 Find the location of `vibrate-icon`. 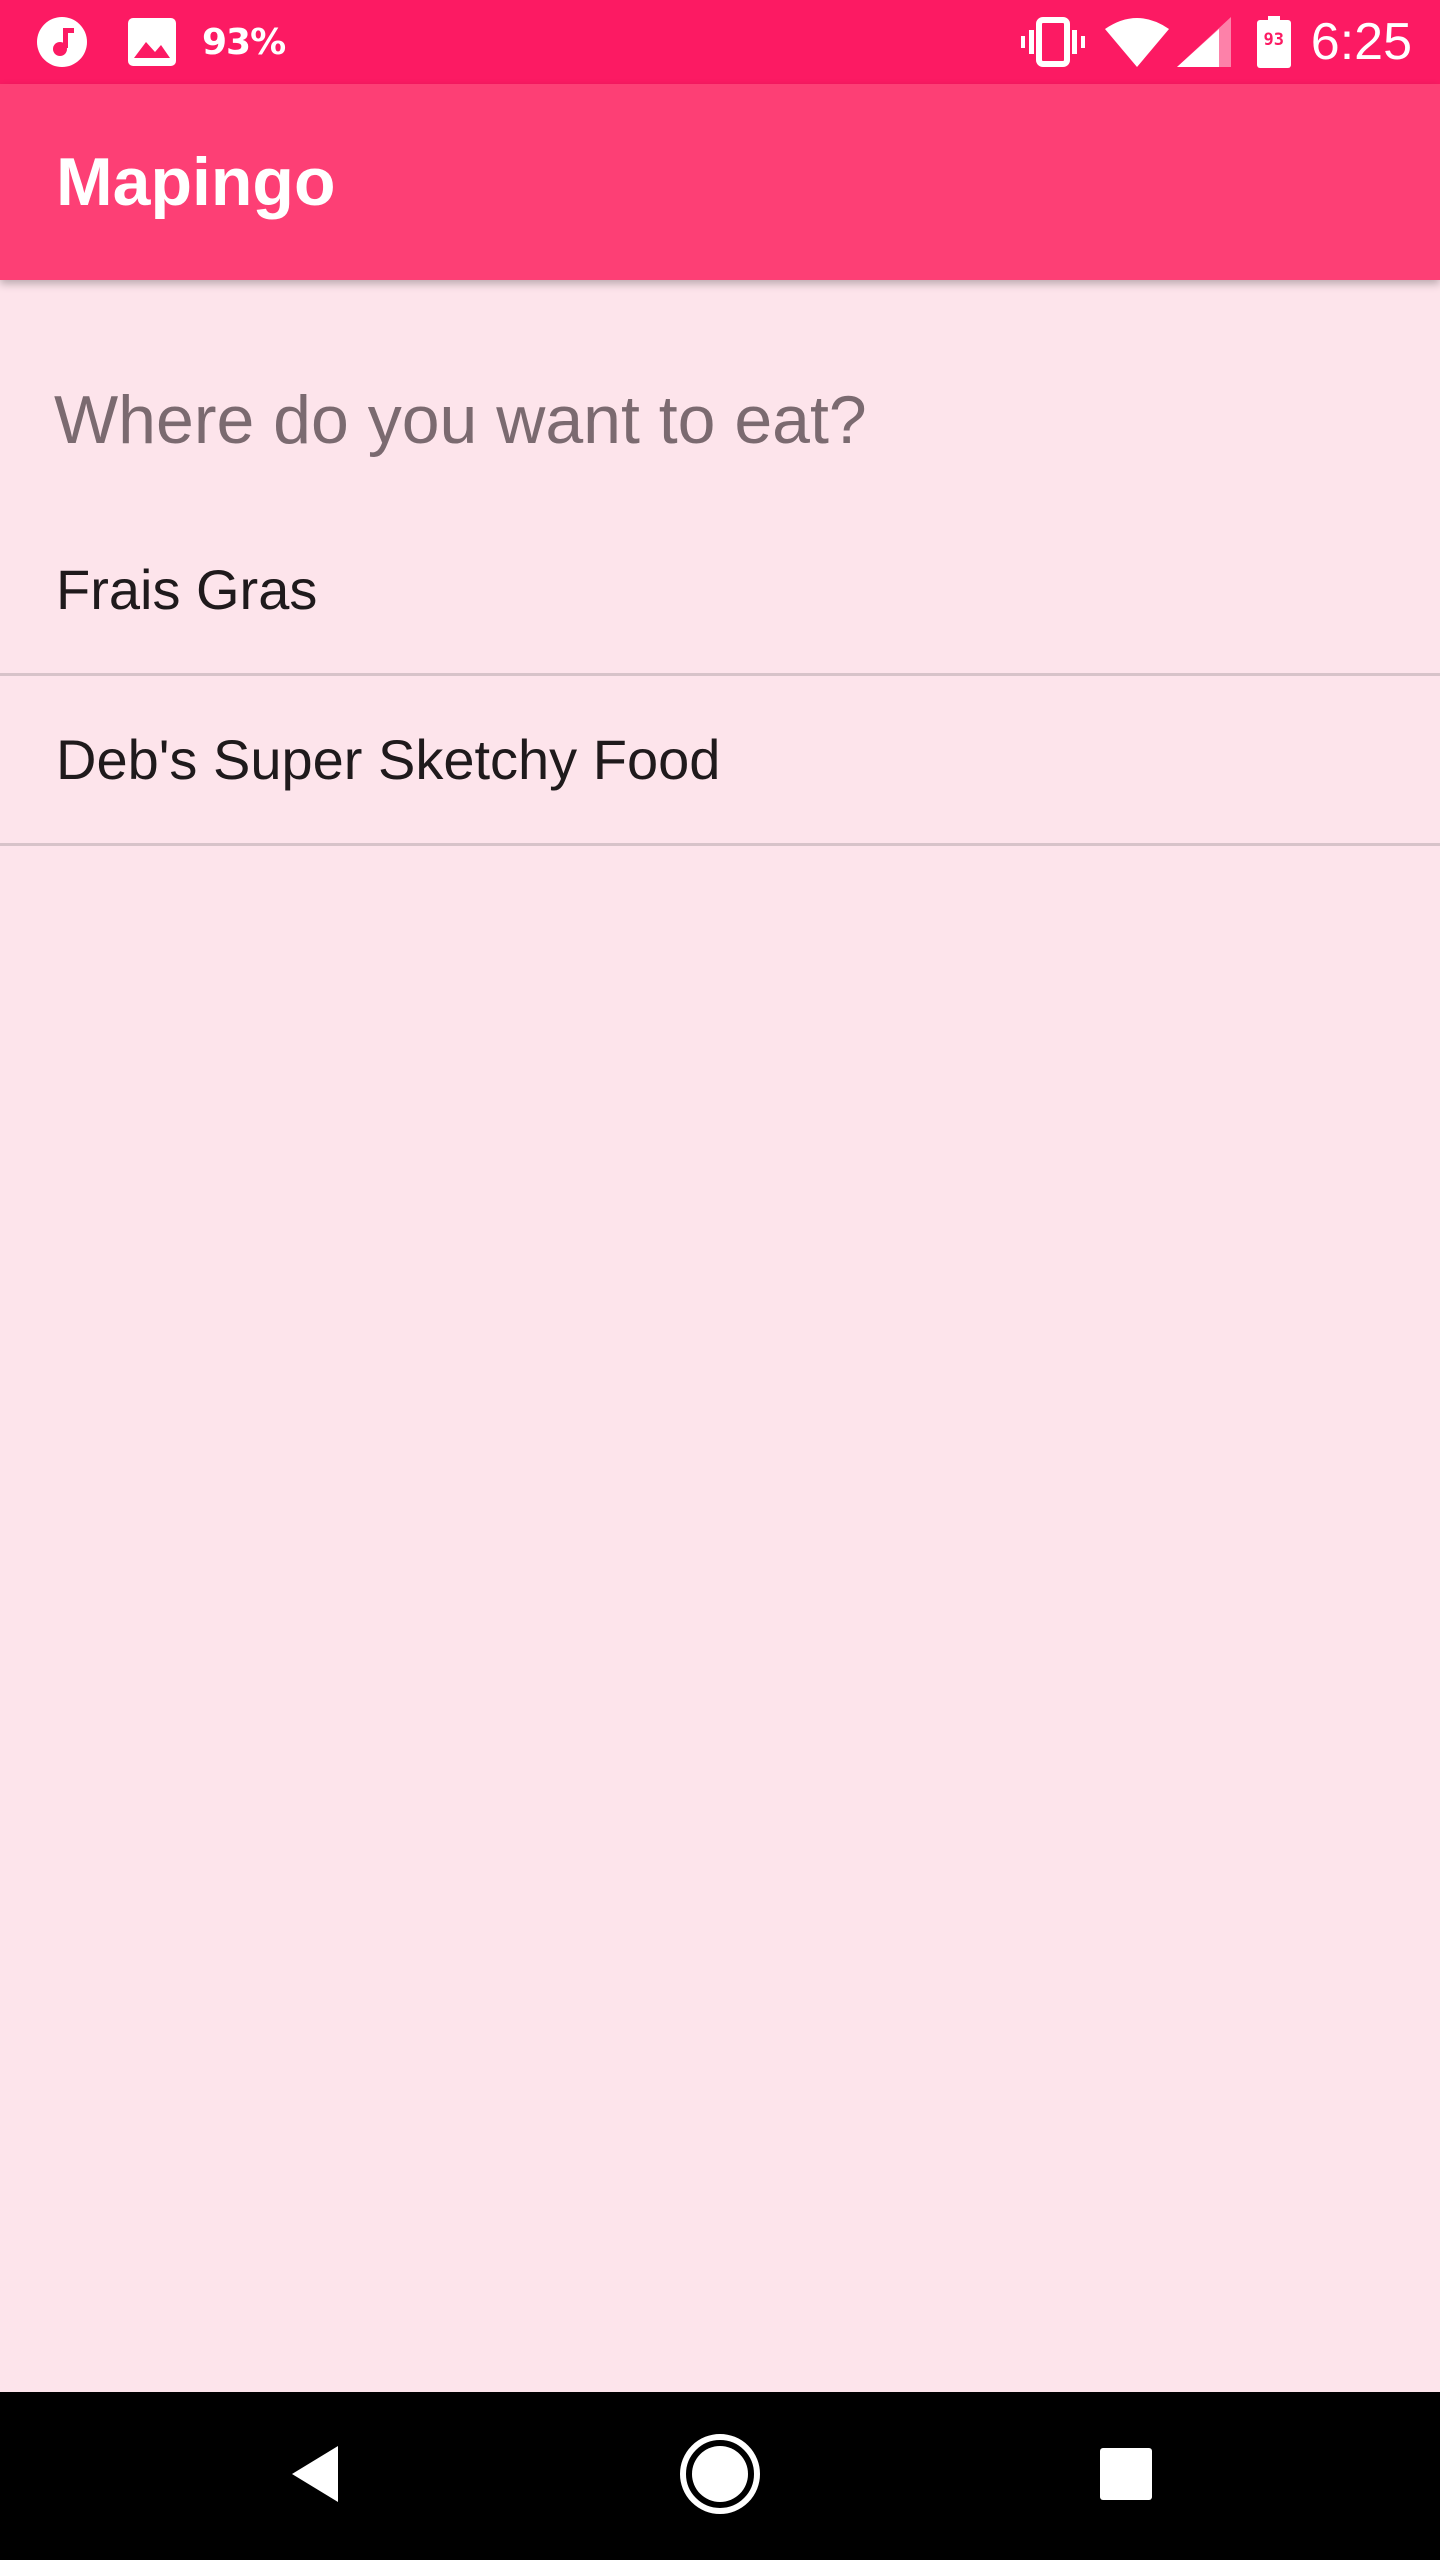

vibrate-icon is located at coordinates (1052, 42).